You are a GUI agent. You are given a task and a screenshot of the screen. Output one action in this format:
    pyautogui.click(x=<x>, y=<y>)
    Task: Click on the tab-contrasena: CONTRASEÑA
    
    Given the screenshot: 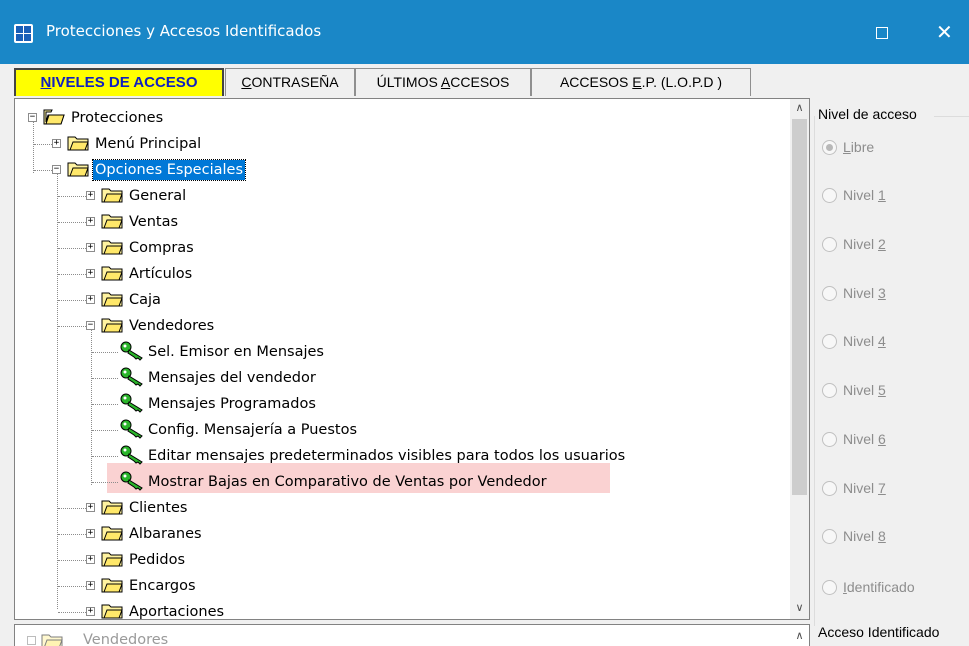 What is the action you would take?
    pyautogui.click(x=290, y=82)
    